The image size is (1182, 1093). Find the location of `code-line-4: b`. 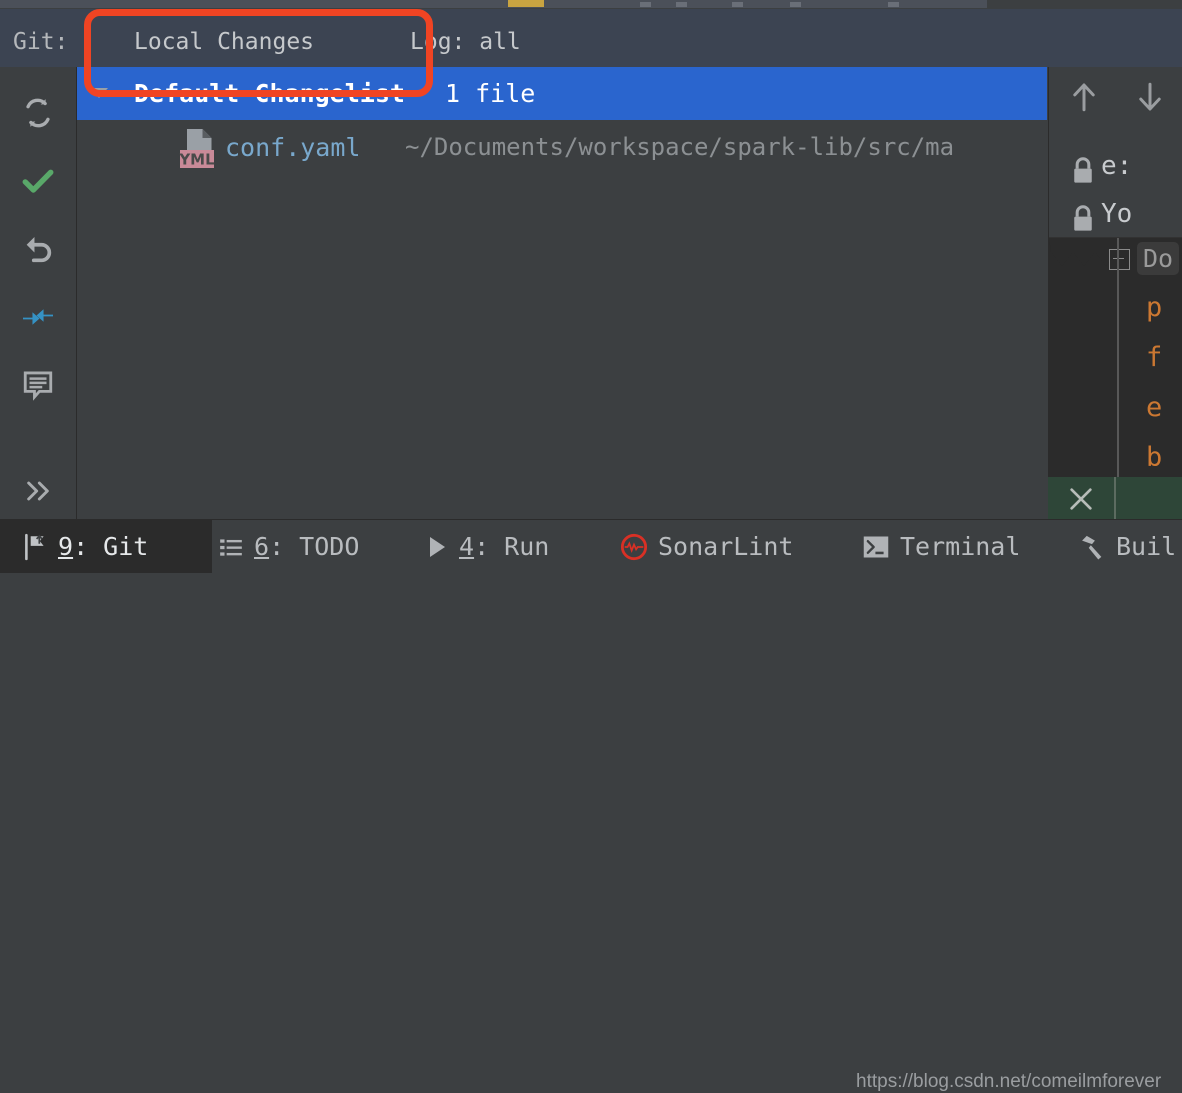

code-line-4: b is located at coordinates (1154, 457).